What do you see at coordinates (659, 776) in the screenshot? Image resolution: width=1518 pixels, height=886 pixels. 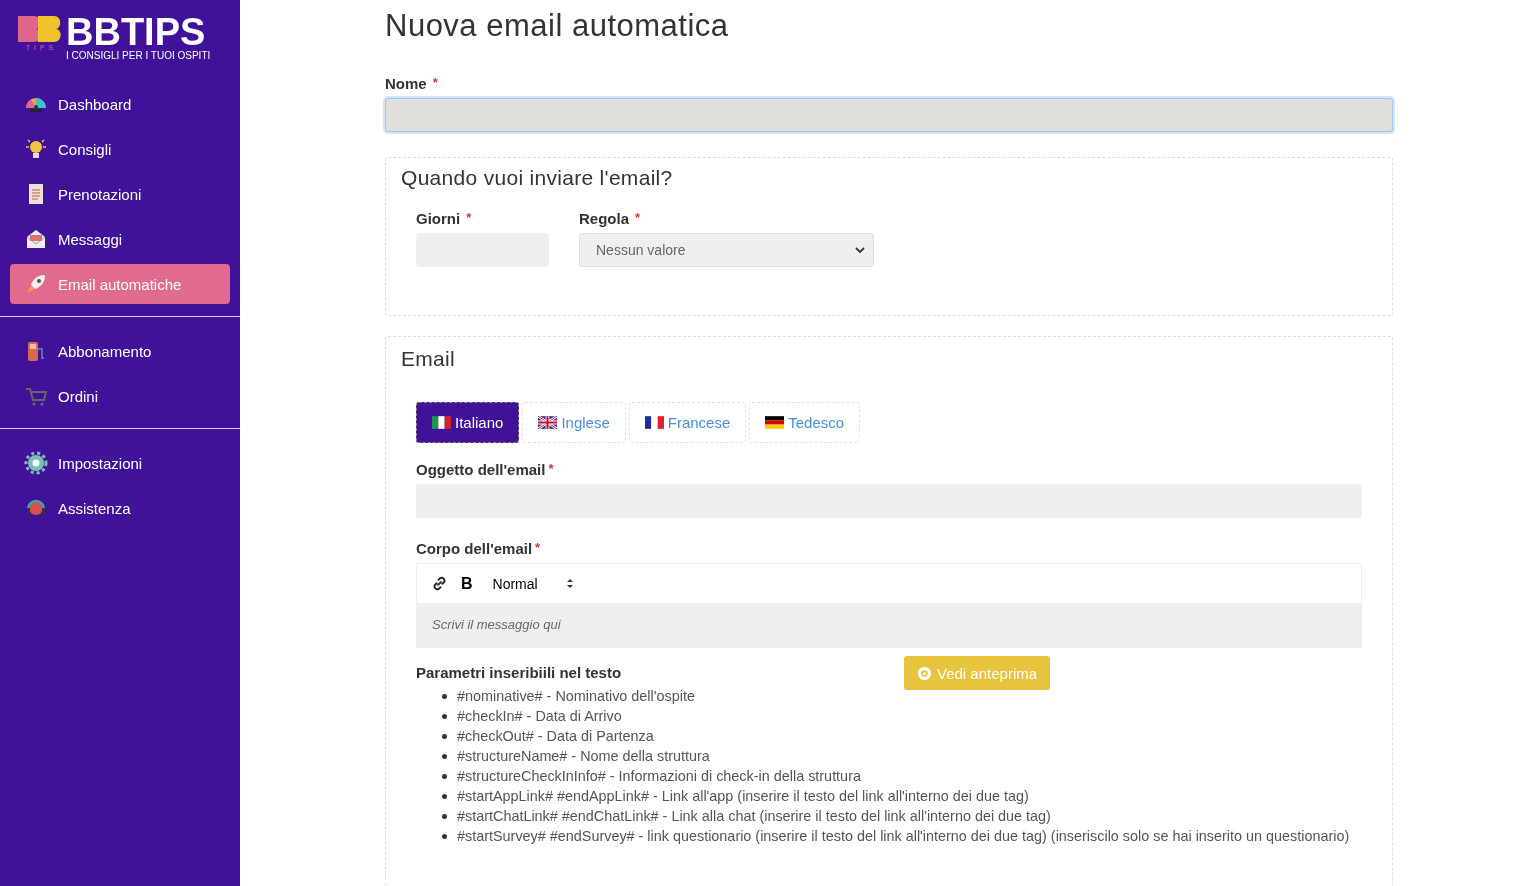 I see `parameter-item: #structureCheckInInfo# - Informazioni di check-in della struttura` at bounding box center [659, 776].